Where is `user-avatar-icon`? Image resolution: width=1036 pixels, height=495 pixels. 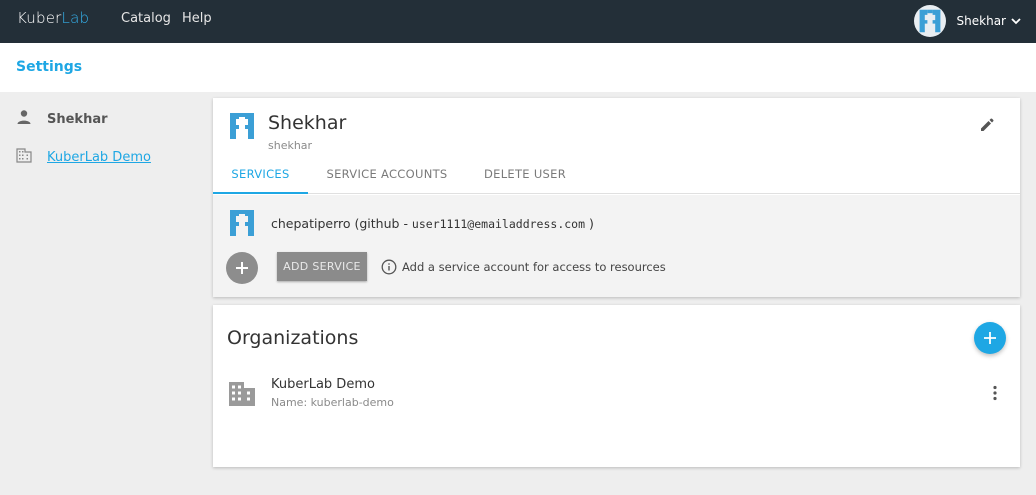
user-avatar-icon is located at coordinates (930, 21).